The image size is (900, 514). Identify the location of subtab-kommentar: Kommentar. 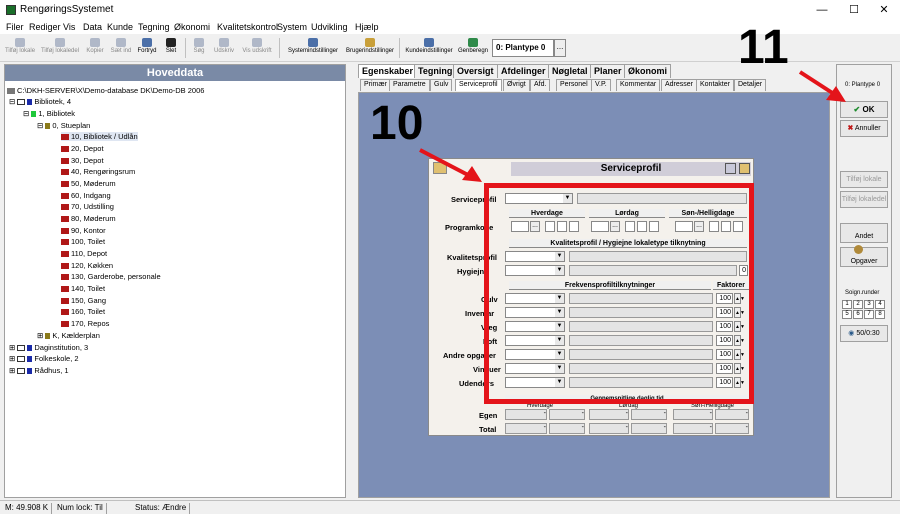
(638, 85).